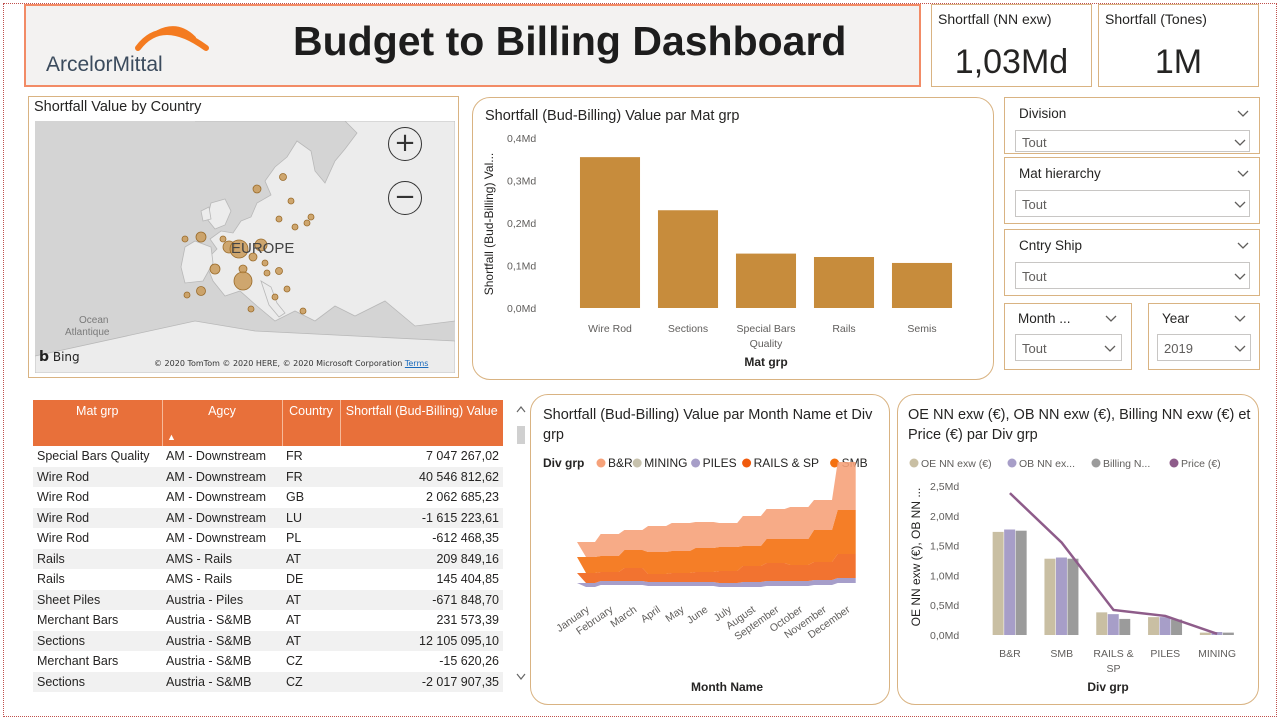 The image size is (1280, 720). I want to click on cell-agcy: AMS - Rails, so click(199, 579).